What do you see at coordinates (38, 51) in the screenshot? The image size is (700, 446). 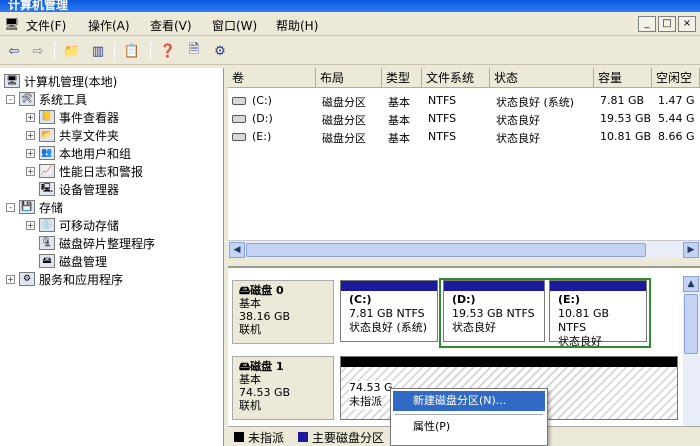 I see `forward-arrow-icon: ⇨` at bounding box center [38, 51].